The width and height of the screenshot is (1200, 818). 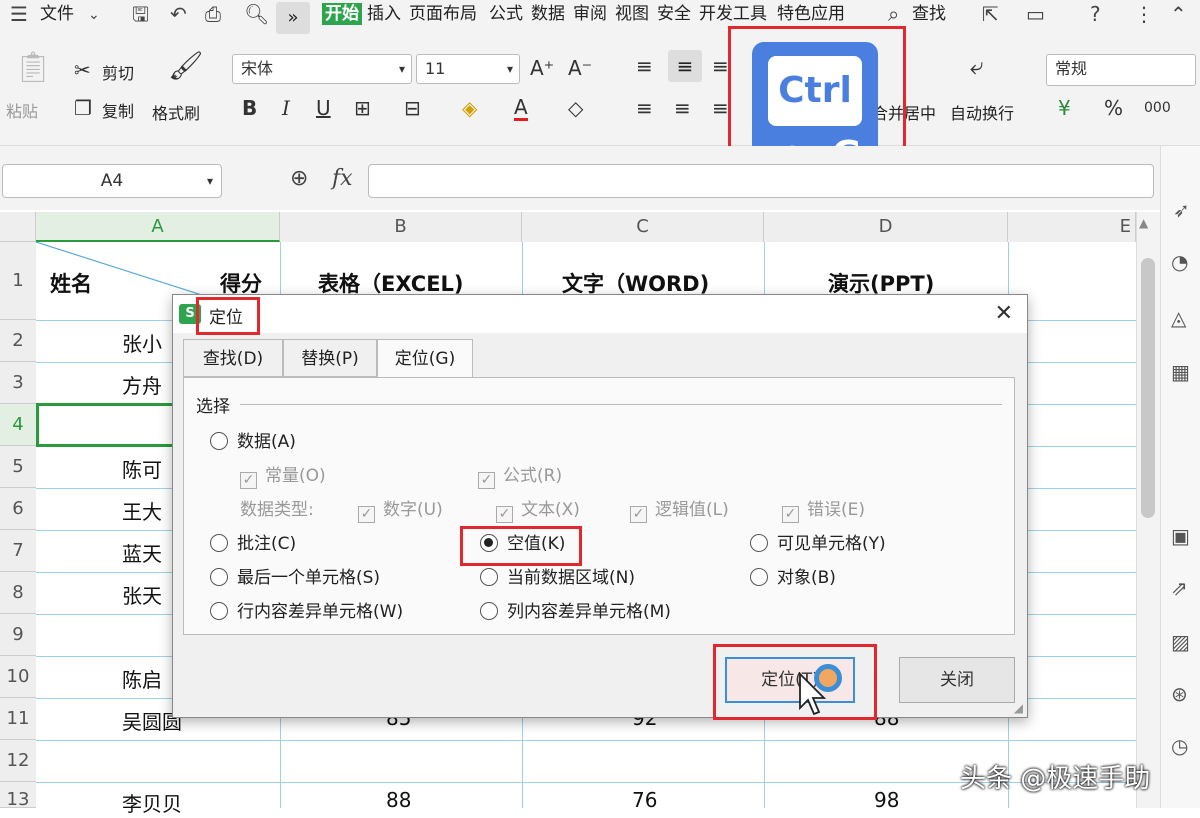 What do you see at coordinates (793, 578) in the screenshot?
I see `radio-objects: 对象(B)` at bounding box center [793, 578].